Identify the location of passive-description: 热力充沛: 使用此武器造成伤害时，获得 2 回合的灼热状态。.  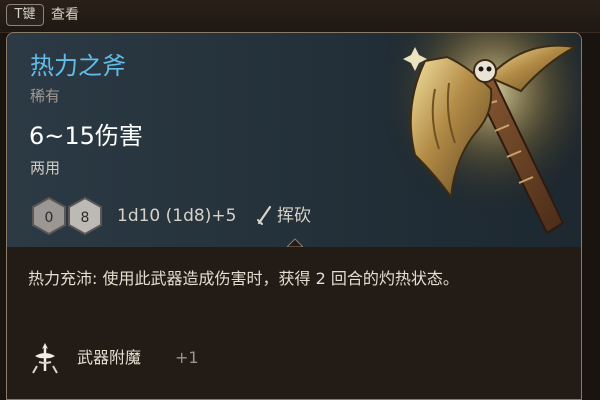
(243, 278).